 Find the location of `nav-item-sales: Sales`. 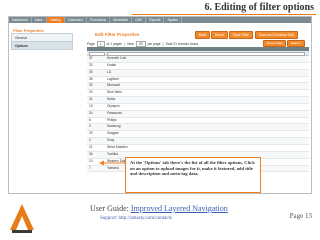

nav-item-sales: Sales is located at coordinates (39, 20).